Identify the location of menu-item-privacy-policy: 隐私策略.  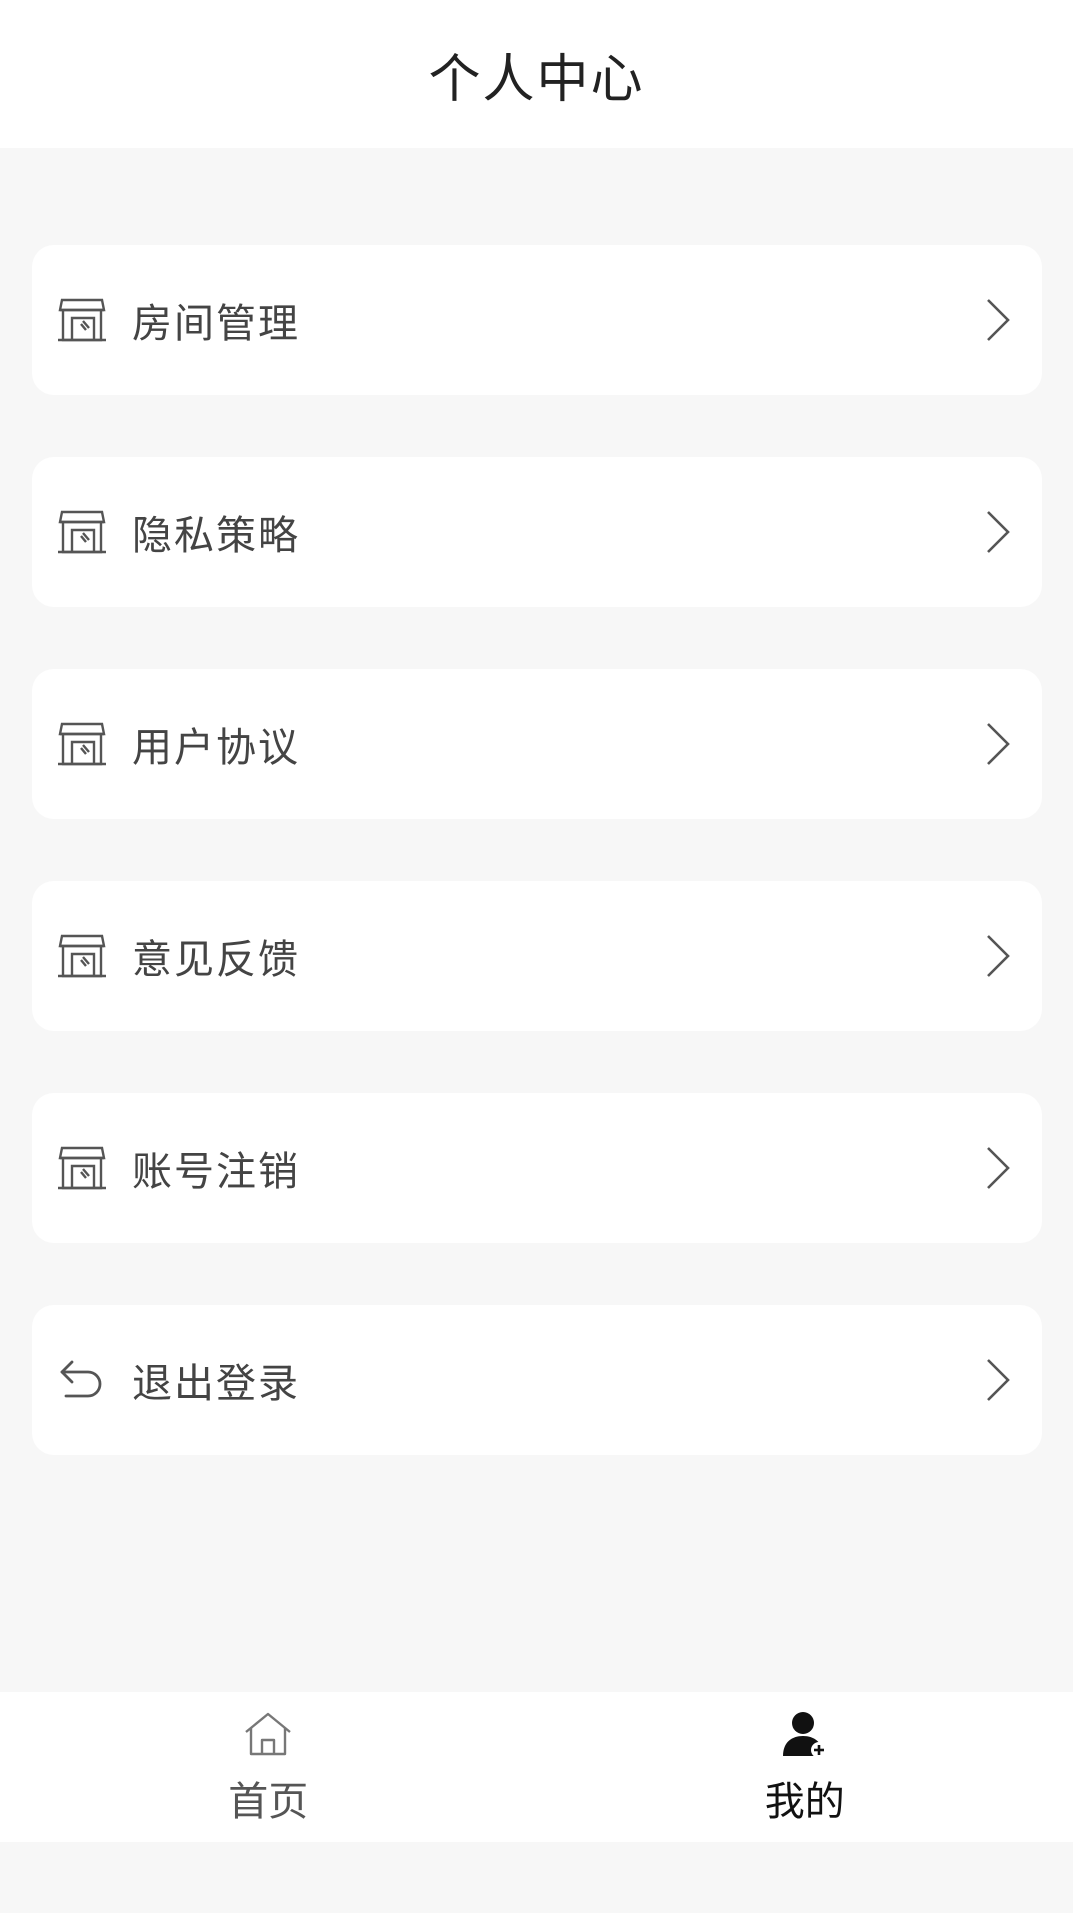
(537, 532).